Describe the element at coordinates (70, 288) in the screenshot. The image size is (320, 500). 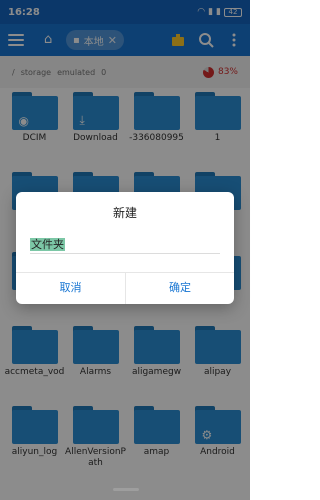
I see `cancel-button: 取消` at that location.